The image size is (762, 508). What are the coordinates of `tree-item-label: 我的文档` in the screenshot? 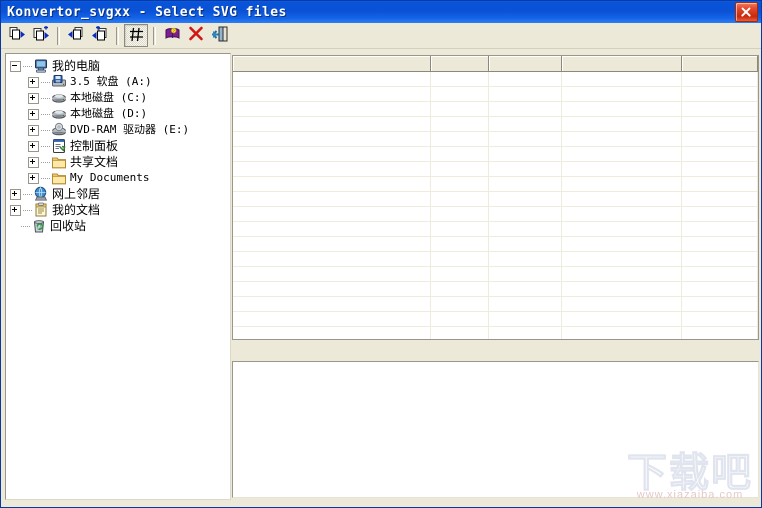 It's located at (76, 210).